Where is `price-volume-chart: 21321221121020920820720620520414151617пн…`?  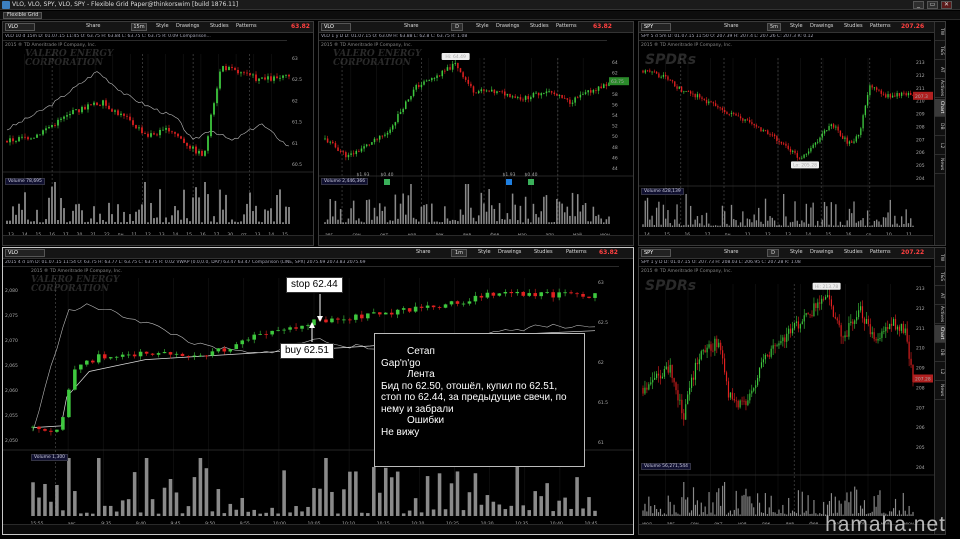
price-volume-chart: 21321221121020920820720620520414151617пн… is located at coordinates (787, 139).